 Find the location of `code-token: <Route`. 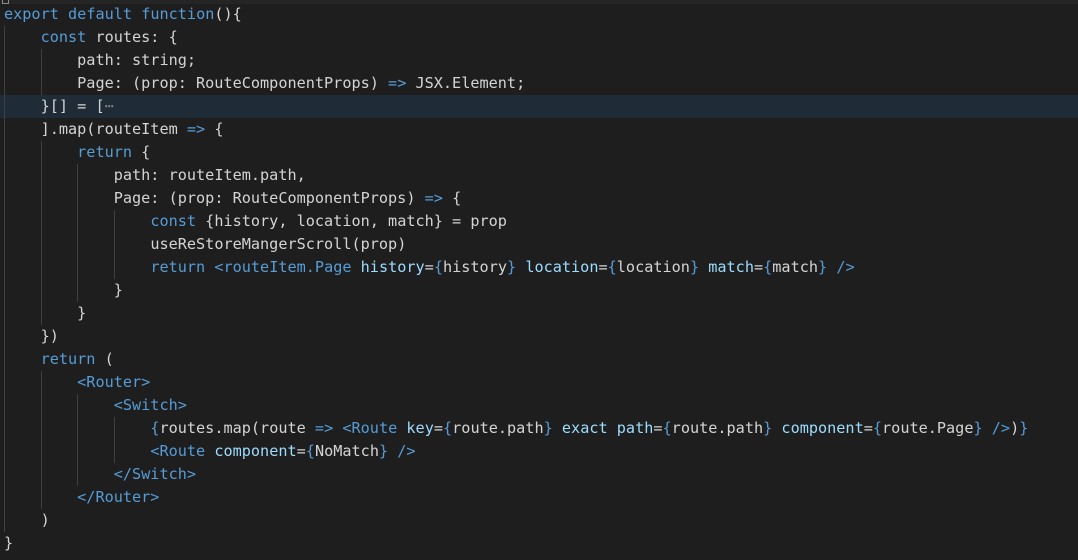

code-token: <Route is located at coordinates (370, 428).